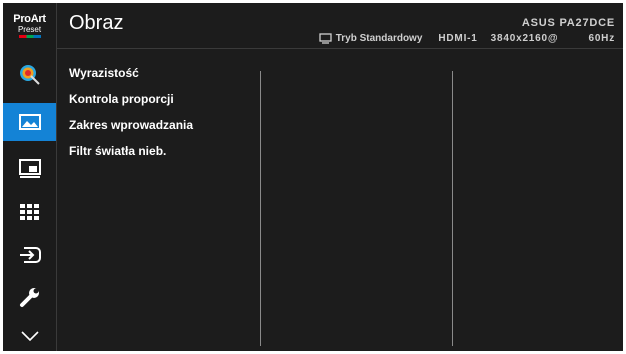 Image resolution: width=626 pixels, height=354 pixels. What do you see at coordinates (524, 38) in the screenshot?
I see `resolution: 3840x2160@` at bounding box center [524, 38].